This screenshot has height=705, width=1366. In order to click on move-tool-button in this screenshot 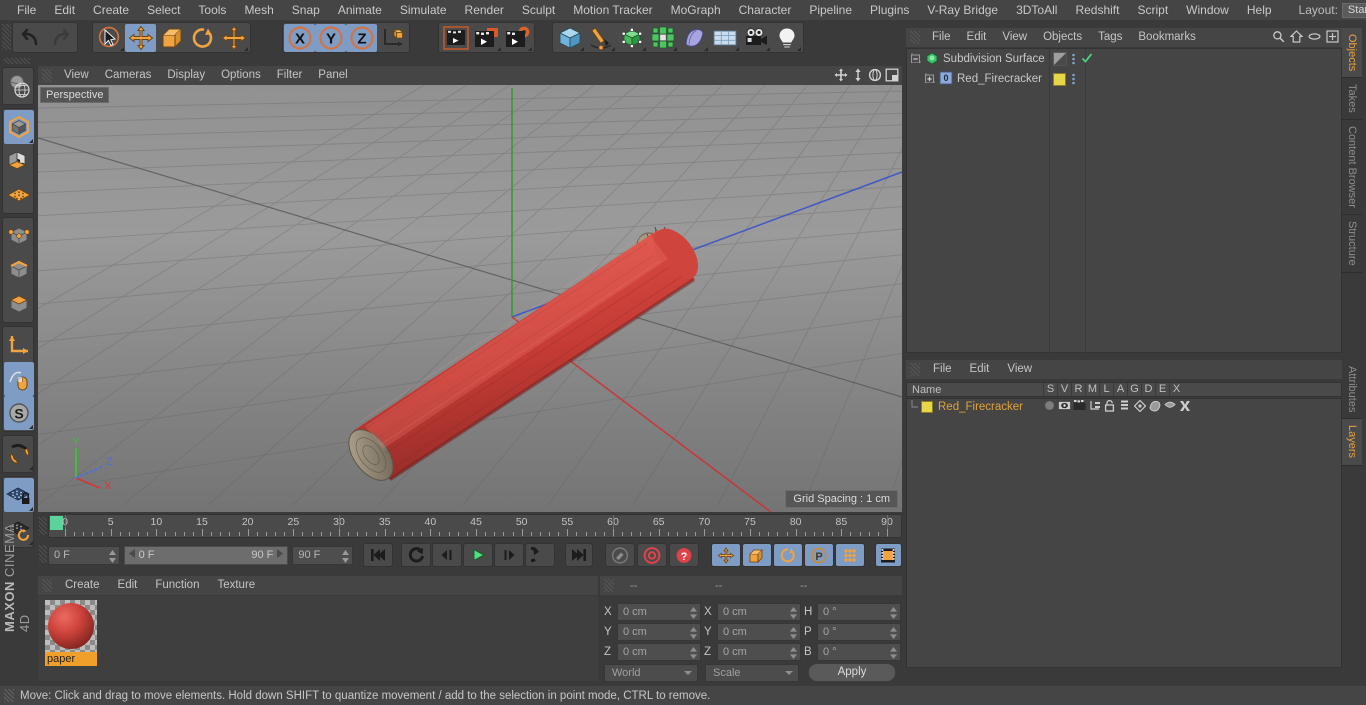, I will do `click(140, 37)`.